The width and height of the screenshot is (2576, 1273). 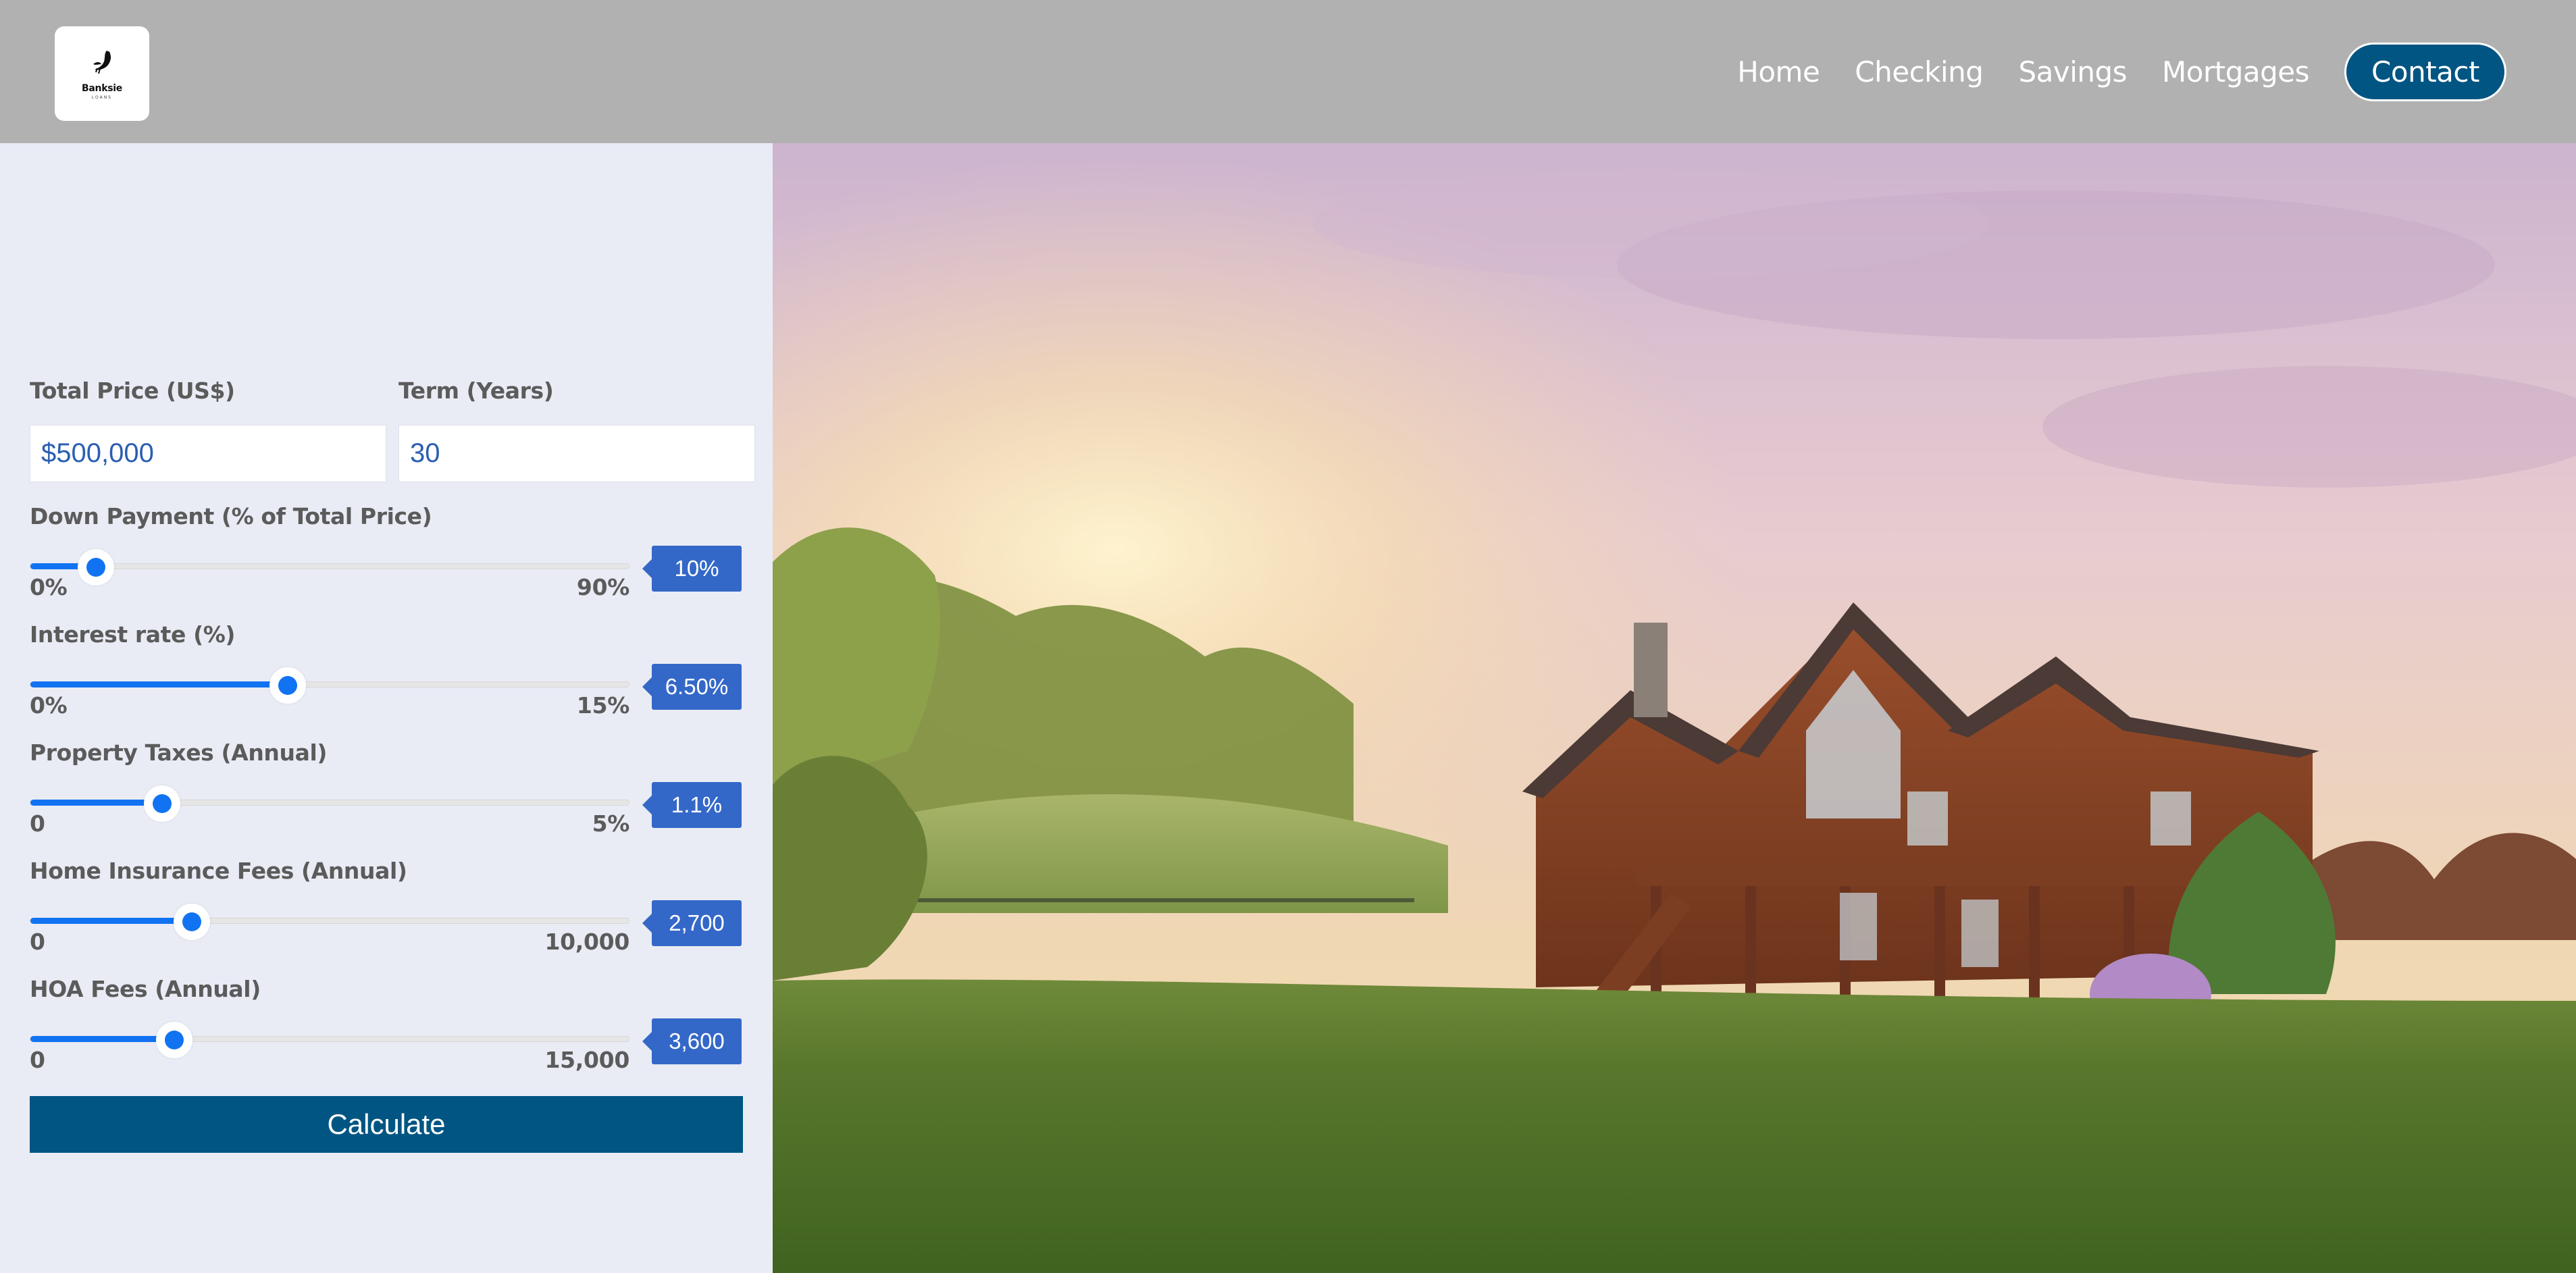 What do you see at coordinates (602, 705) in the screenshot?
I see `slider-max: 15%` at bounding box center [602, 705].